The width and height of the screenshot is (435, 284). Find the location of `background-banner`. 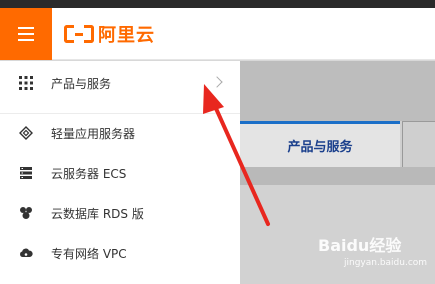

background-banner is located at coordinates (337, 91).